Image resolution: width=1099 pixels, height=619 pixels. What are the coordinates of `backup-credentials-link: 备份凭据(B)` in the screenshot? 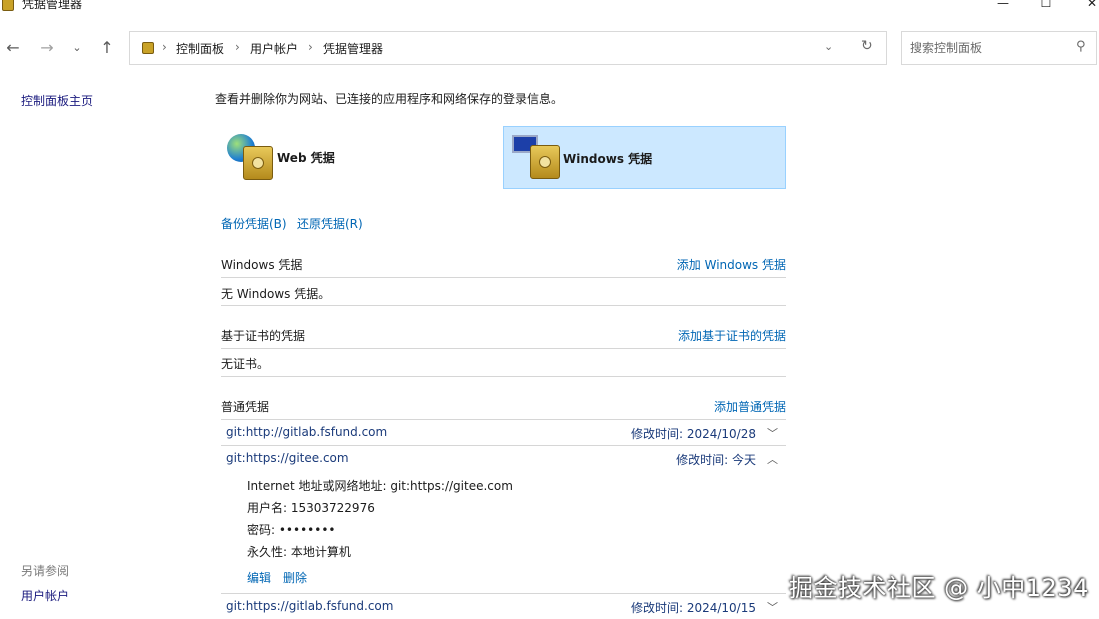 It's located at (254, 223).